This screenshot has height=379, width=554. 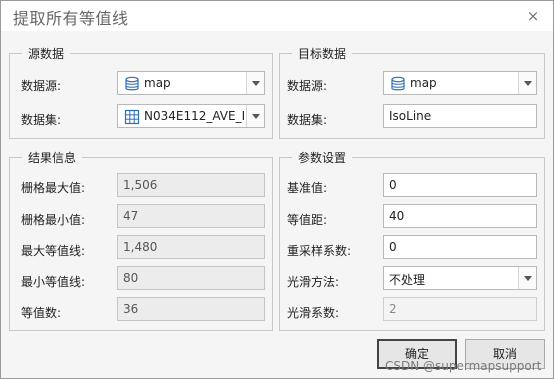 What do you see at coordinates (191, 83) in the screenshot?
I see `source-datasource-select: map` at bounding box center [191, 83].